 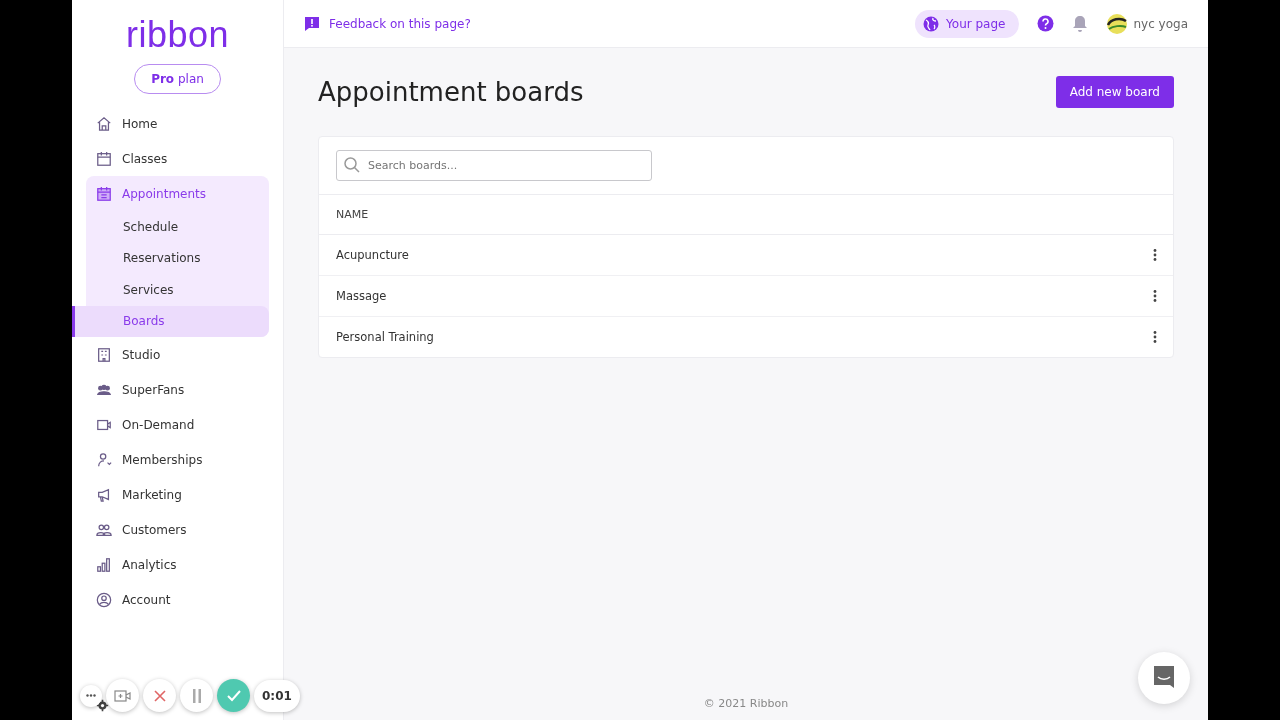 I want to click on megaphone-icon, so click(x=104, y=494).